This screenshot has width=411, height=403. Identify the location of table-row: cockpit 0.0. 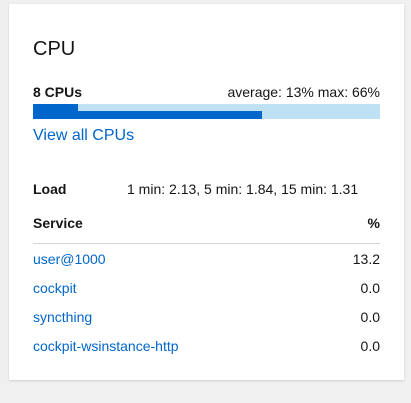
(206, 293).